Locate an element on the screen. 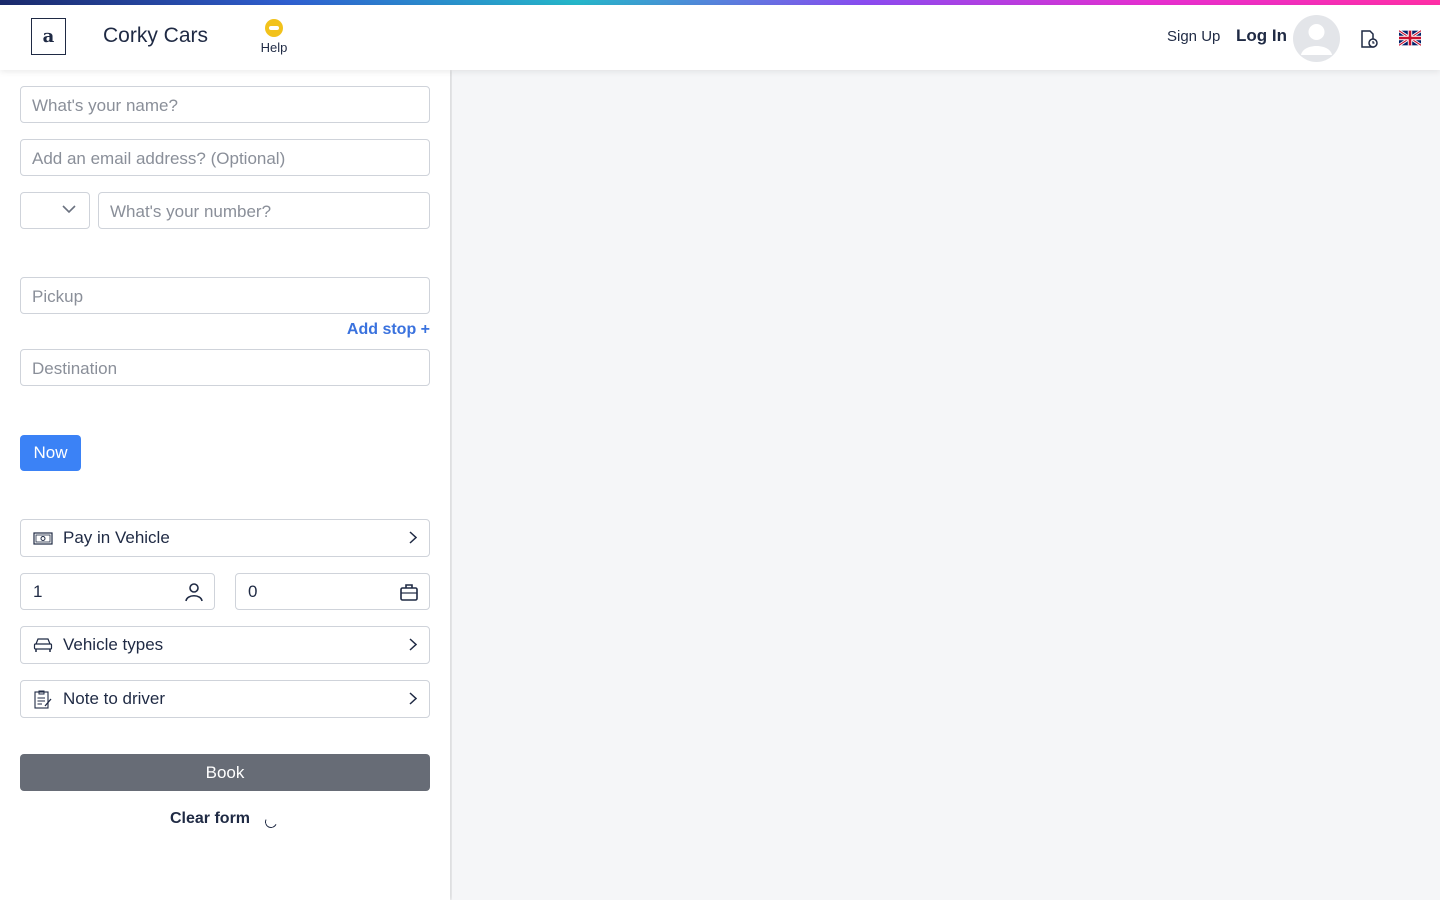 This screenshot has width=1440, height=900. email-input: Add an email address? (Optional) is located at coordinates (225, 157).